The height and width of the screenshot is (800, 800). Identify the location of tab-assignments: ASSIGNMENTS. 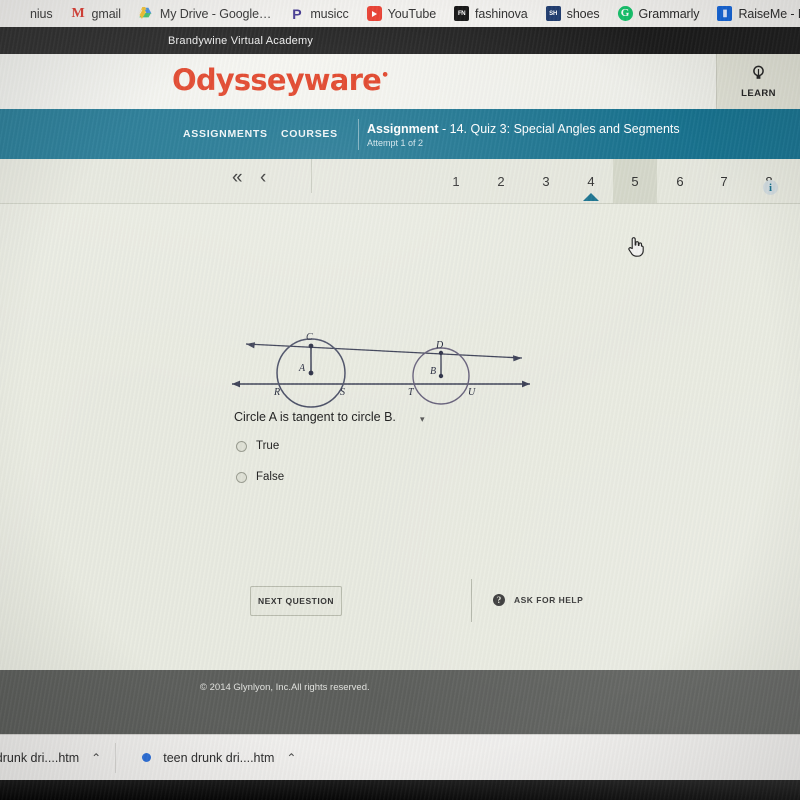
(225, 134).